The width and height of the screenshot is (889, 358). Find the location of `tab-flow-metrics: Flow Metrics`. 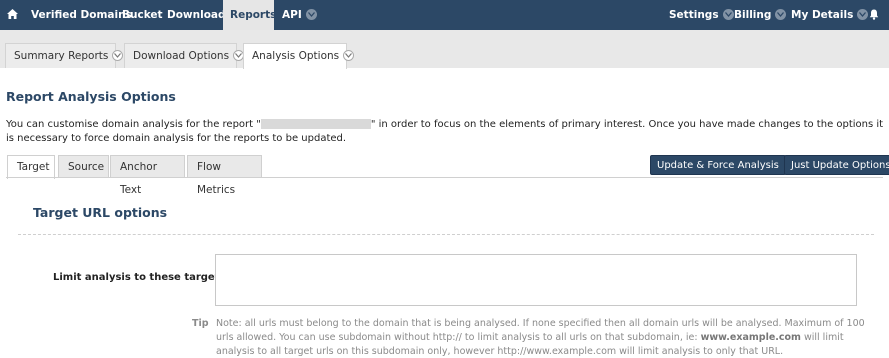

tab-flow-metrics: Flow Metrics is located at coordinates (224, 175).